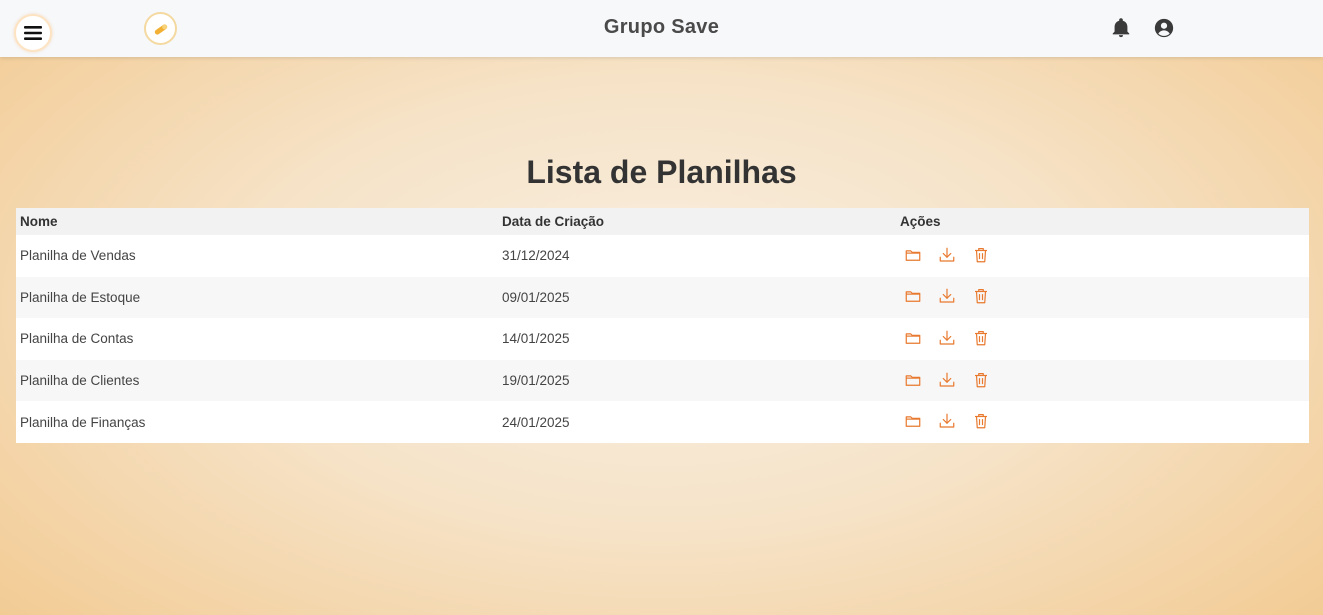 The image size is (1323, 615). I want to click on cell-name: Planilha de Vendas, so click(257, 256).